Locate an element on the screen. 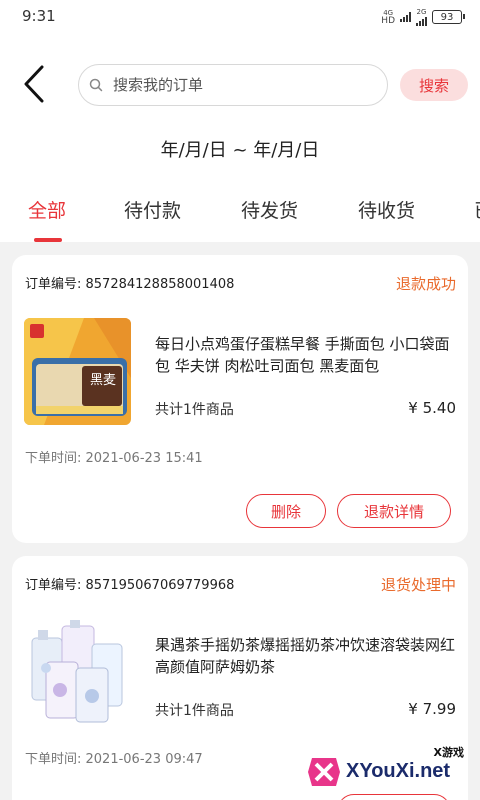  delete-button: 删除 is located at coordinates (286, 511).